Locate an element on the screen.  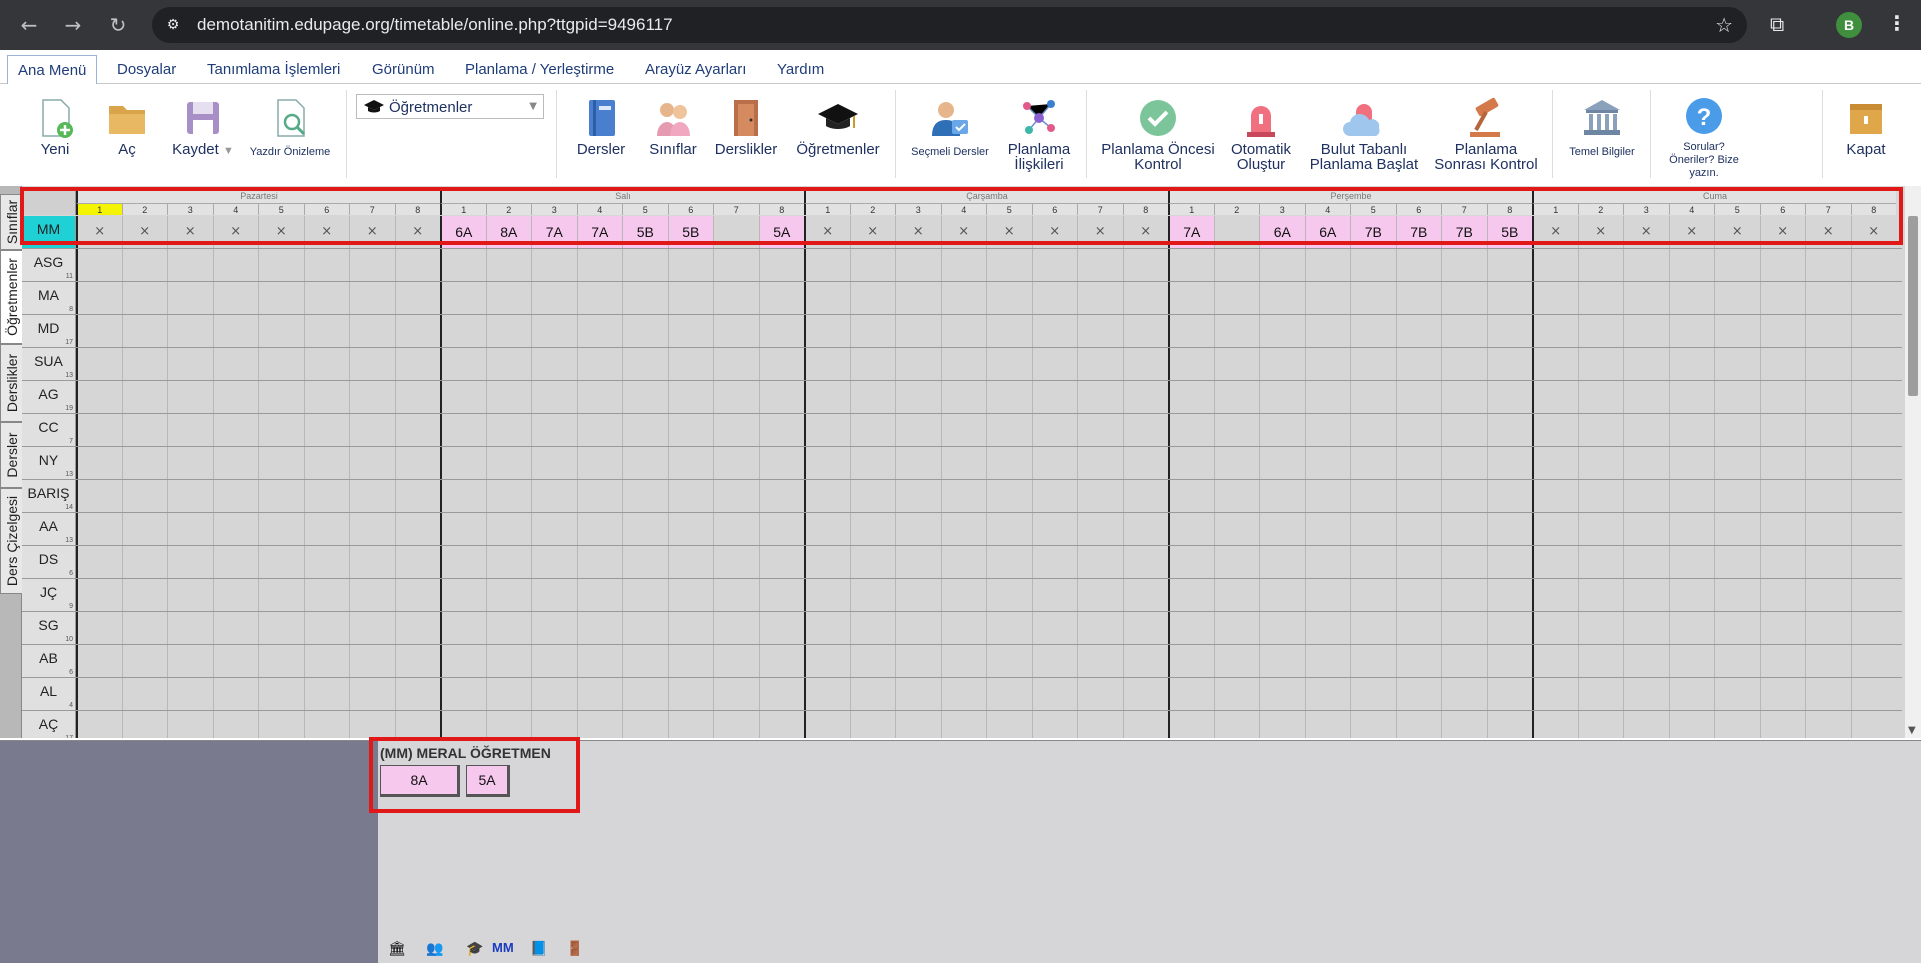
profile-avatar: B is located at coordinates (1849, 25).